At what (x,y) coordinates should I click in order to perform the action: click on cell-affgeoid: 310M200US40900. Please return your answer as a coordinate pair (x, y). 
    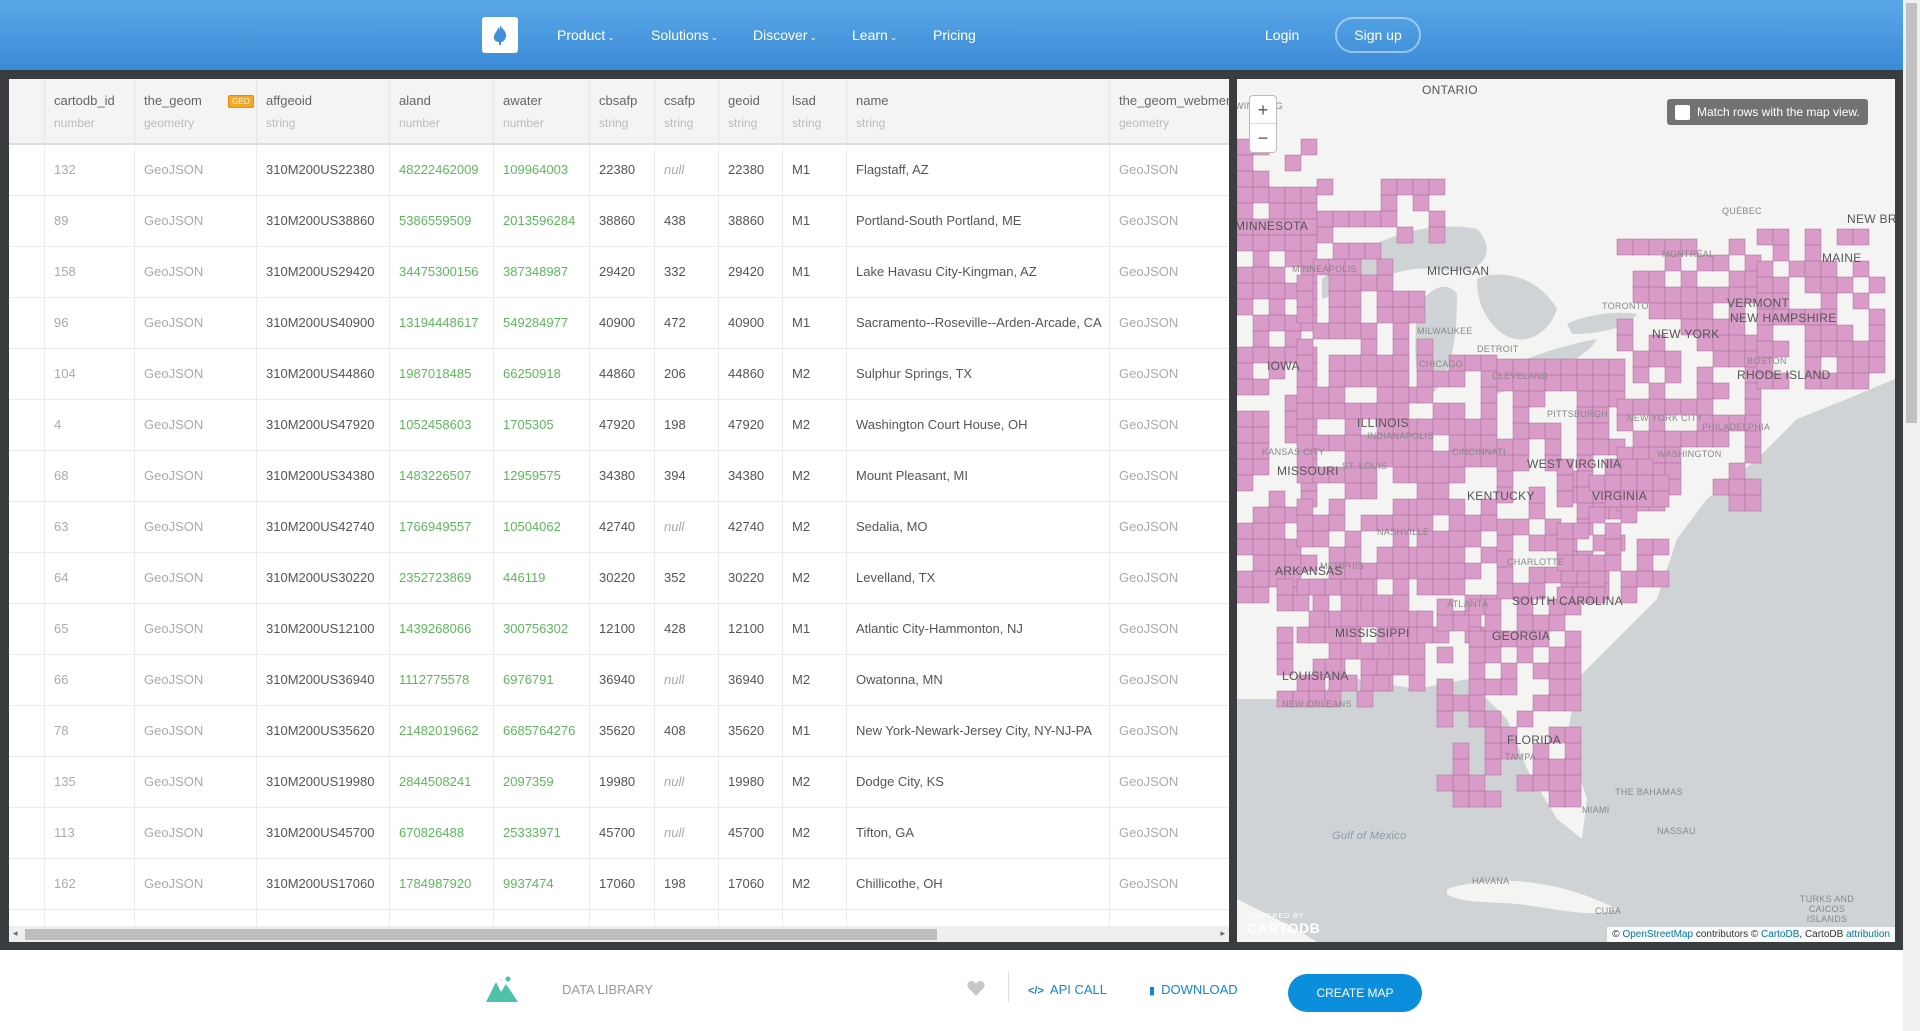
    Looking at the image, I should click on (322, 323).